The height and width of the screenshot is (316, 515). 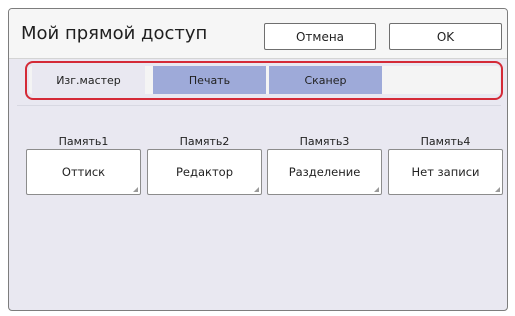 What do you see at coordinates (324, 172) in the screenshot?
I see `memory-3-button: Разделение` at bounding box center [324, 172].